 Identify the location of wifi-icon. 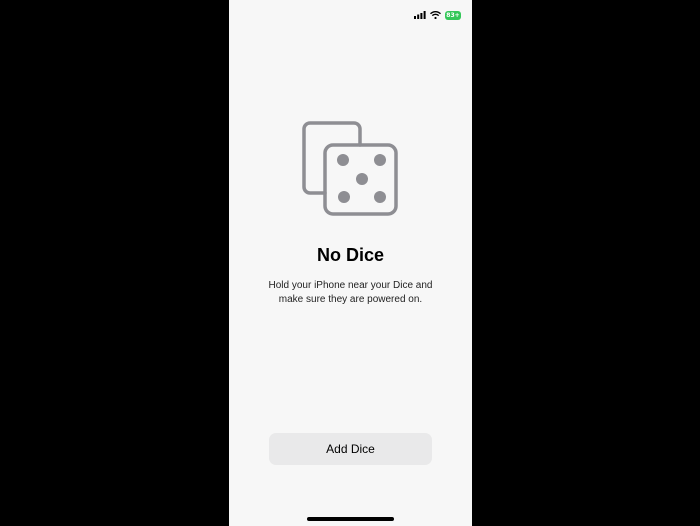
(435, 15).